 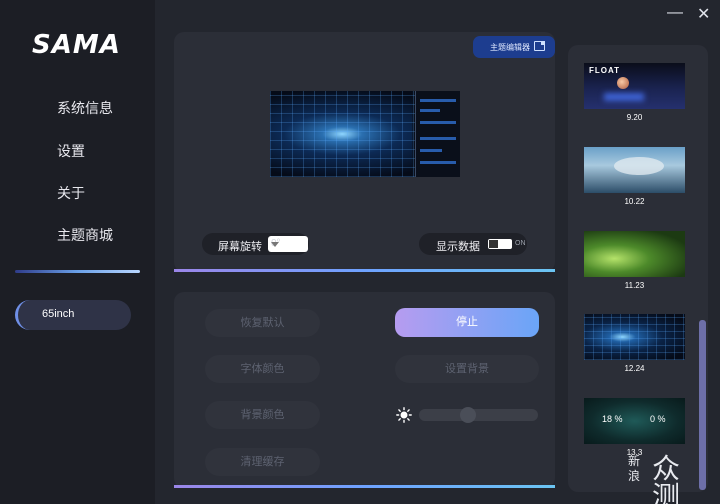 I want to click on theme-stat-2: 0 %, so click(x=658, y=419).